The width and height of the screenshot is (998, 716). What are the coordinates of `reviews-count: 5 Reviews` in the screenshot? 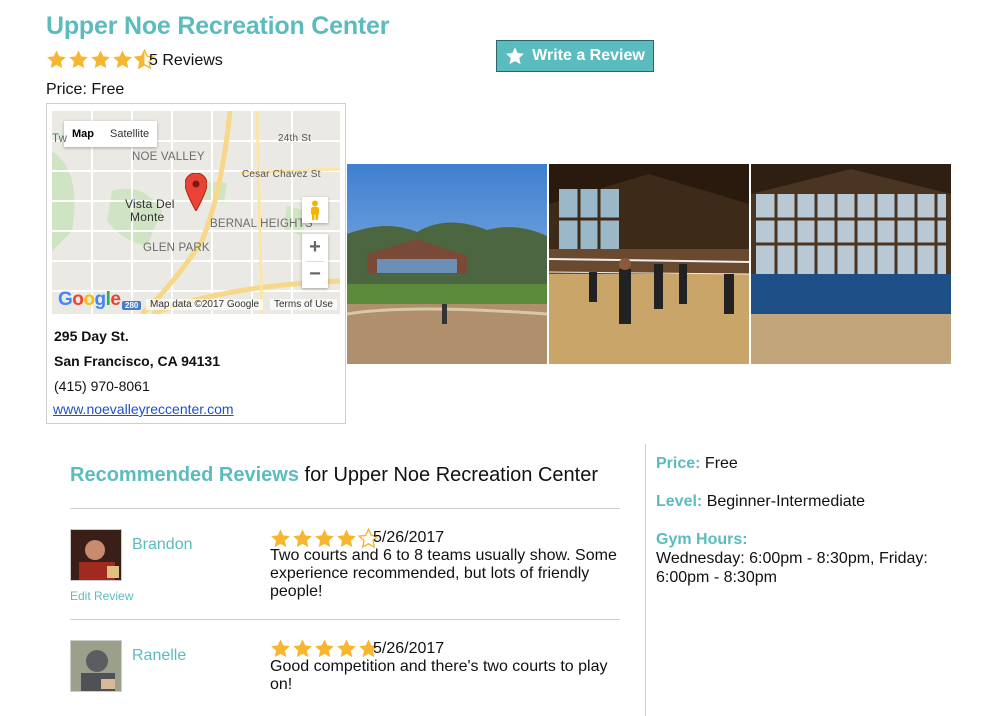 It's located at (186, 60).